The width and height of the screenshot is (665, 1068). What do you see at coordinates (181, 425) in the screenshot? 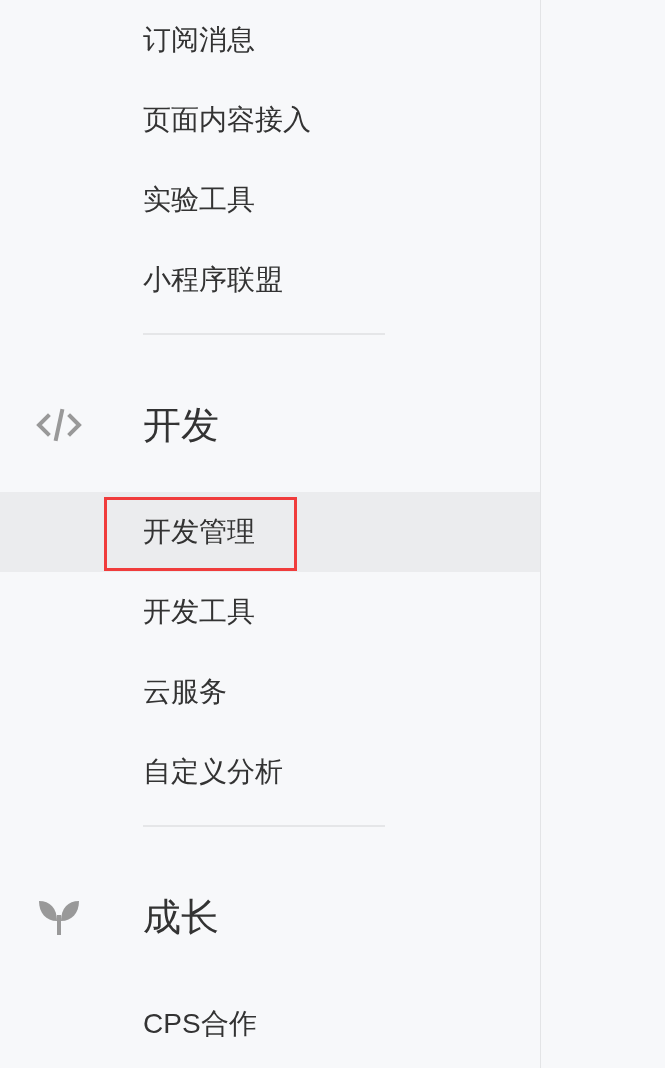
I see `section-title: 开发` at bounding box center [181, 425].